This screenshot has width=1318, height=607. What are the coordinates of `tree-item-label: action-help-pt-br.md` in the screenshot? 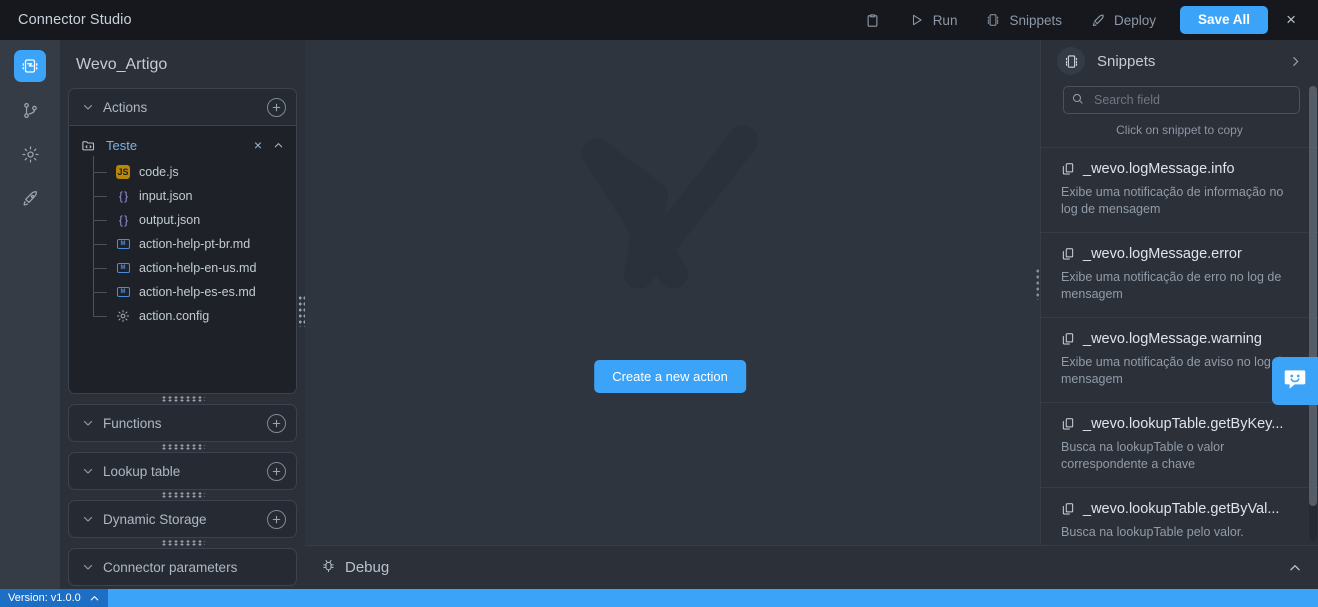 It's located at (195, 244).